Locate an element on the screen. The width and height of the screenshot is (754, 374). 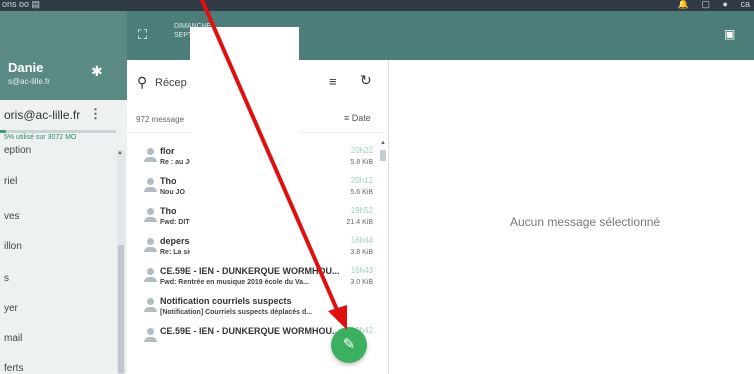
message-sender: flor is located at coordinates (167, 151).